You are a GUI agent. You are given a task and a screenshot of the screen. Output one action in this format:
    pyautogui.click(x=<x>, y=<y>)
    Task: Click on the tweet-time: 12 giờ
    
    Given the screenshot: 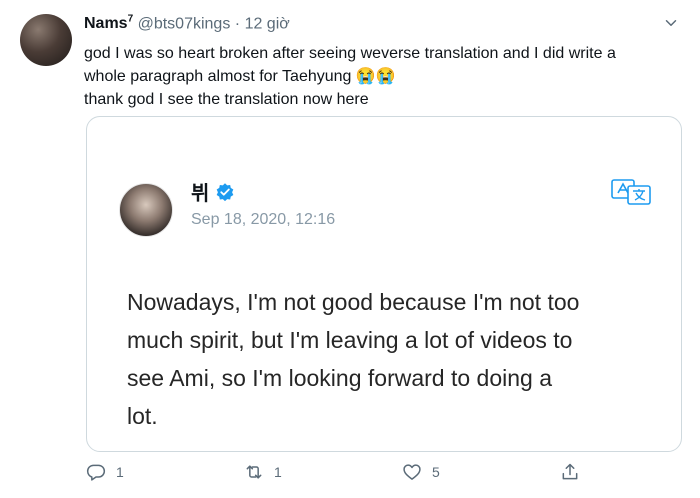 What is the action you would take?
    pyautogui.click(x=267, y=23)
    